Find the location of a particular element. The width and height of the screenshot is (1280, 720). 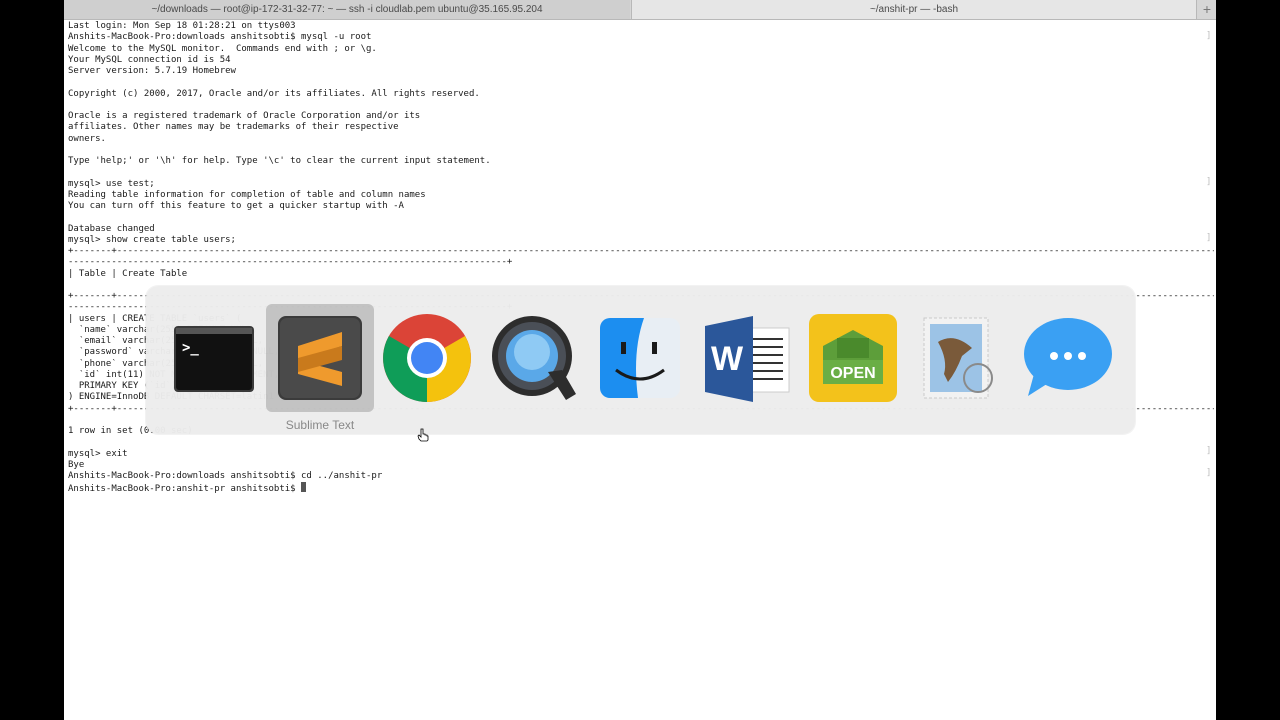

terminal-line: Database changed is located at coordinates (111, 228).